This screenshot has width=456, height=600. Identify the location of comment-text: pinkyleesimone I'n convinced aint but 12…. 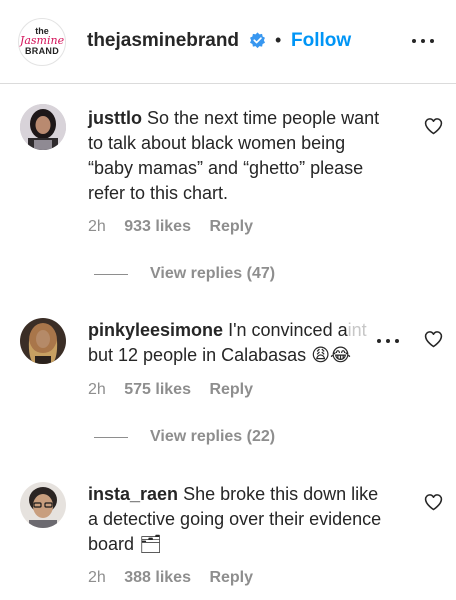
(248, 343).